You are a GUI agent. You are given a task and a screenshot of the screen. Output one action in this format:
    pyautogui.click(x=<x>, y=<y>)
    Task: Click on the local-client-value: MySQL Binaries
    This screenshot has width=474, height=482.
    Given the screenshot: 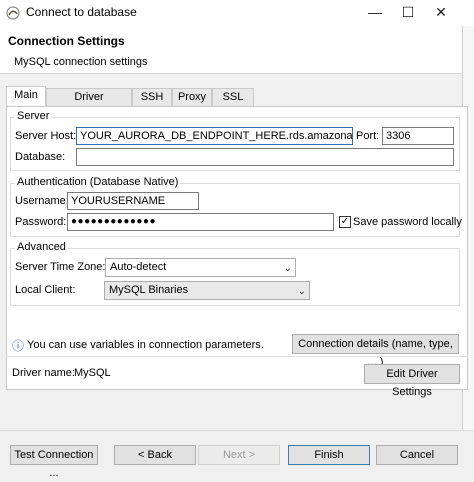 What is the action you would take?
    pyautogui.click(x=149, y=290)
    